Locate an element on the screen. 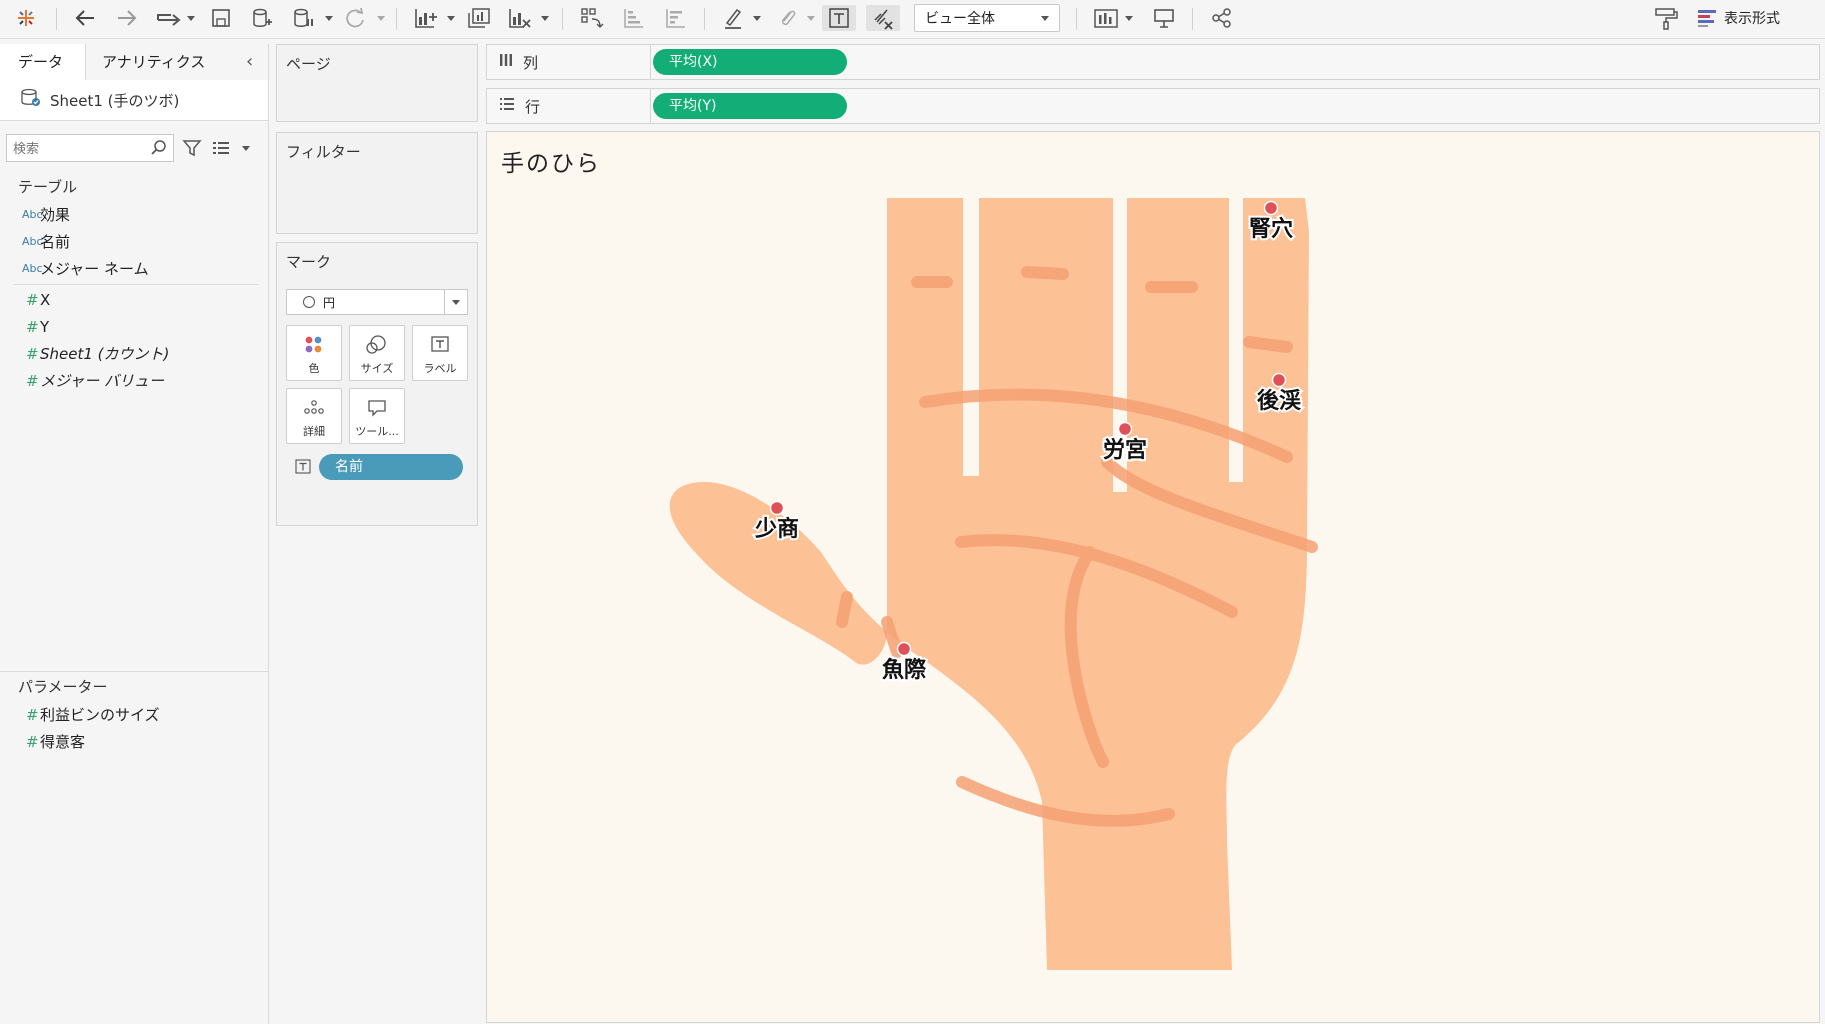 The height and width of the screenshot is (1024, 1825). acupoint-label: 少商 is located at coordinates (776, 529).